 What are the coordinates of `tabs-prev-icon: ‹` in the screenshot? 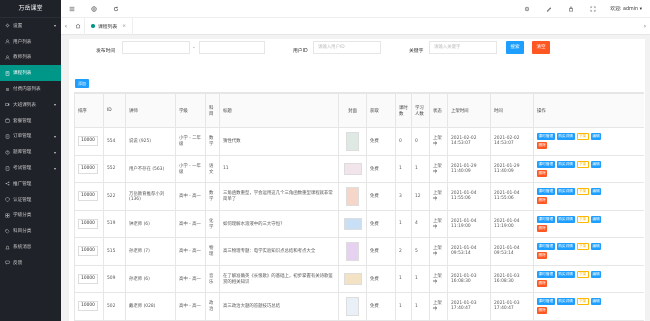 It's located at (66, 26).